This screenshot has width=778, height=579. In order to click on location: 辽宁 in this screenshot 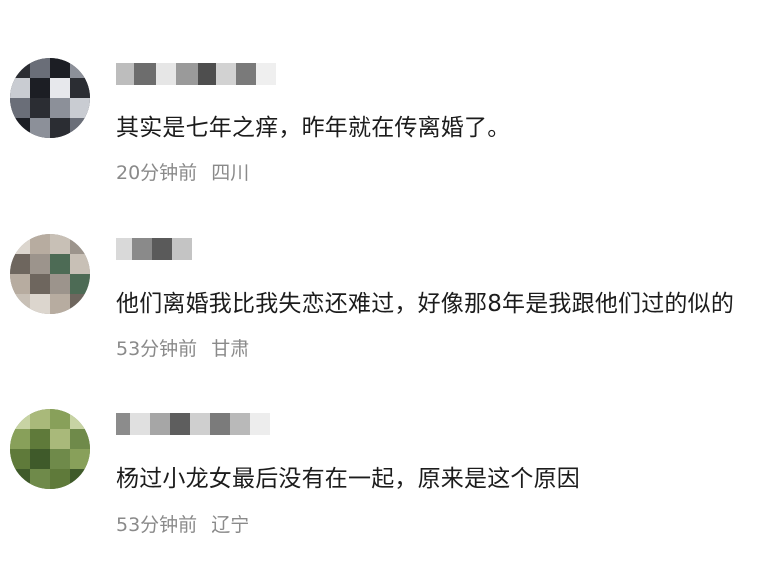, I will do `click(230, 525)`.